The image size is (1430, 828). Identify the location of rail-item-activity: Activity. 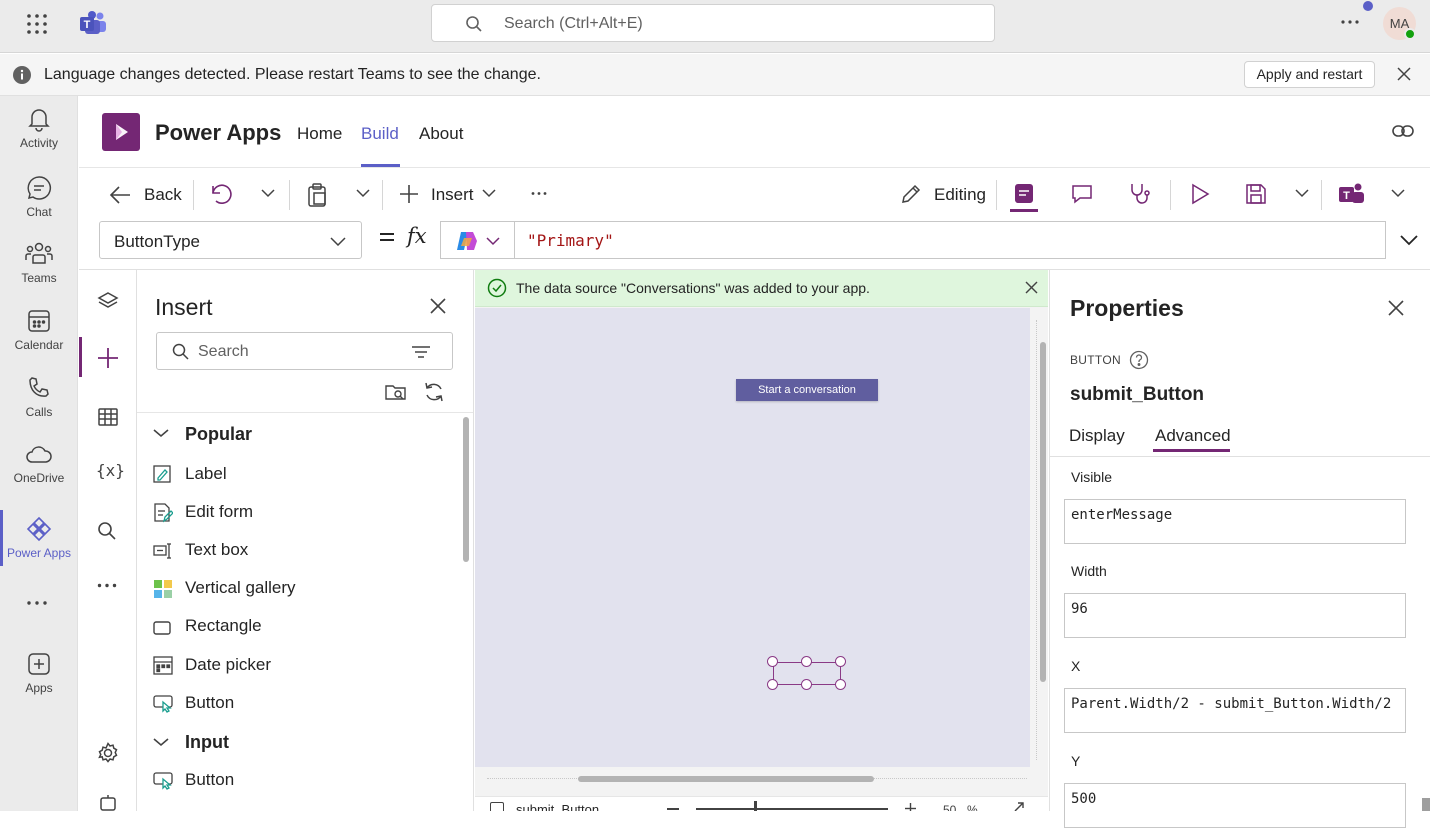
(39, 128).